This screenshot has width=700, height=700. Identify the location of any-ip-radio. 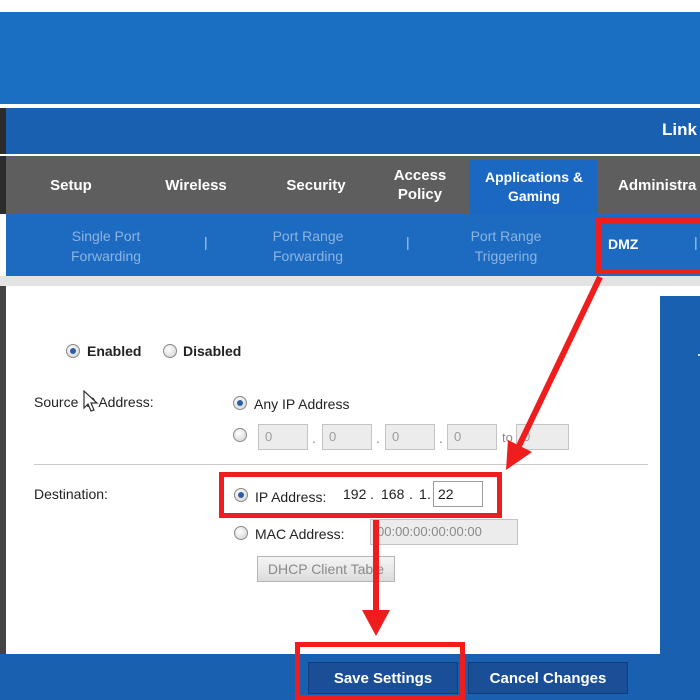
(240, 403).